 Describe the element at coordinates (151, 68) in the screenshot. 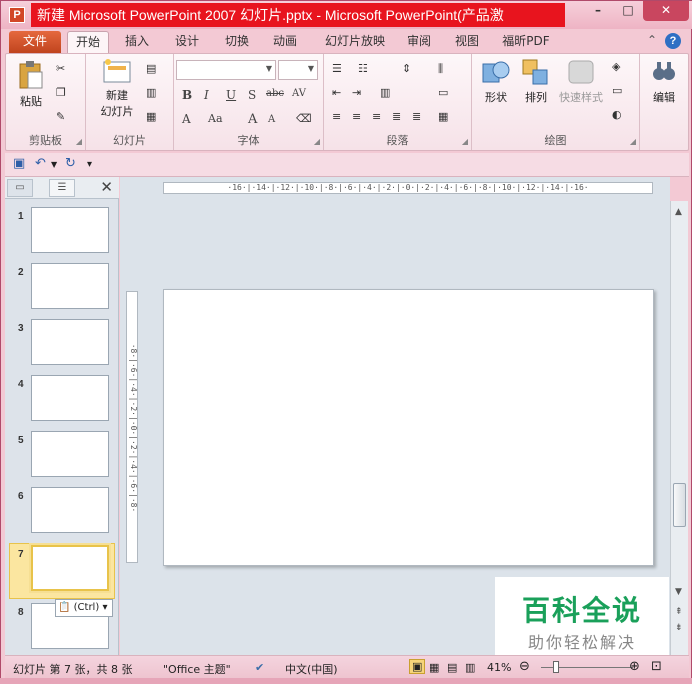

I see `layout-icon: ▤` at that location.